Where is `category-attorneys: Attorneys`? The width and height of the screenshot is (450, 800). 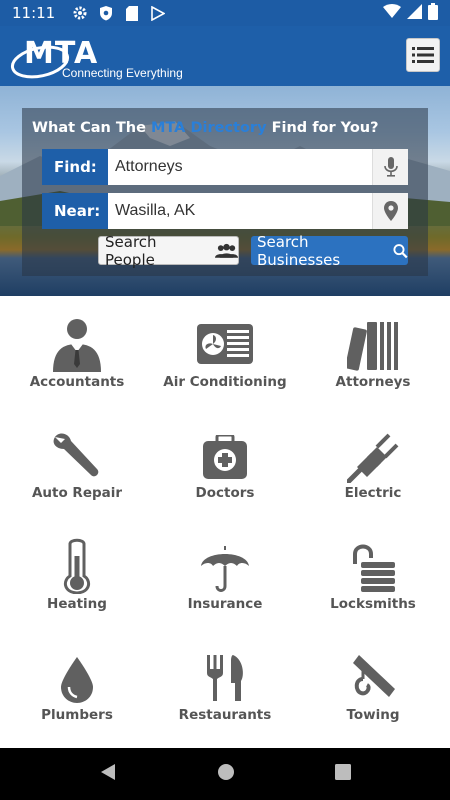 category-attorneys: Attorneys is located at coordinates (373, 351).